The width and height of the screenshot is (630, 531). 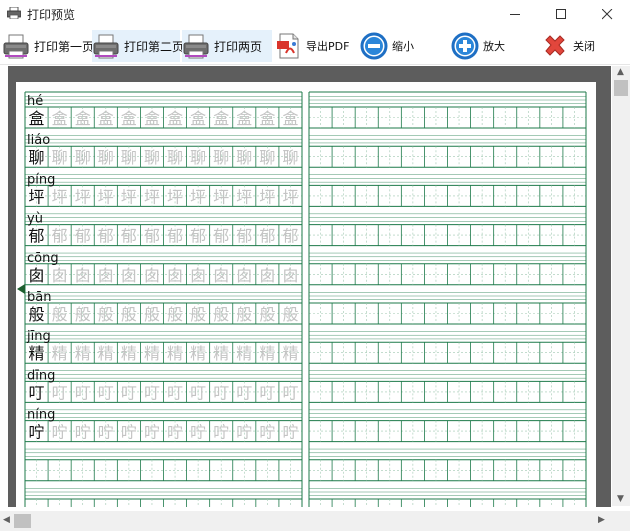 I want to click on minimize-icon, so click(x=515, y=14).